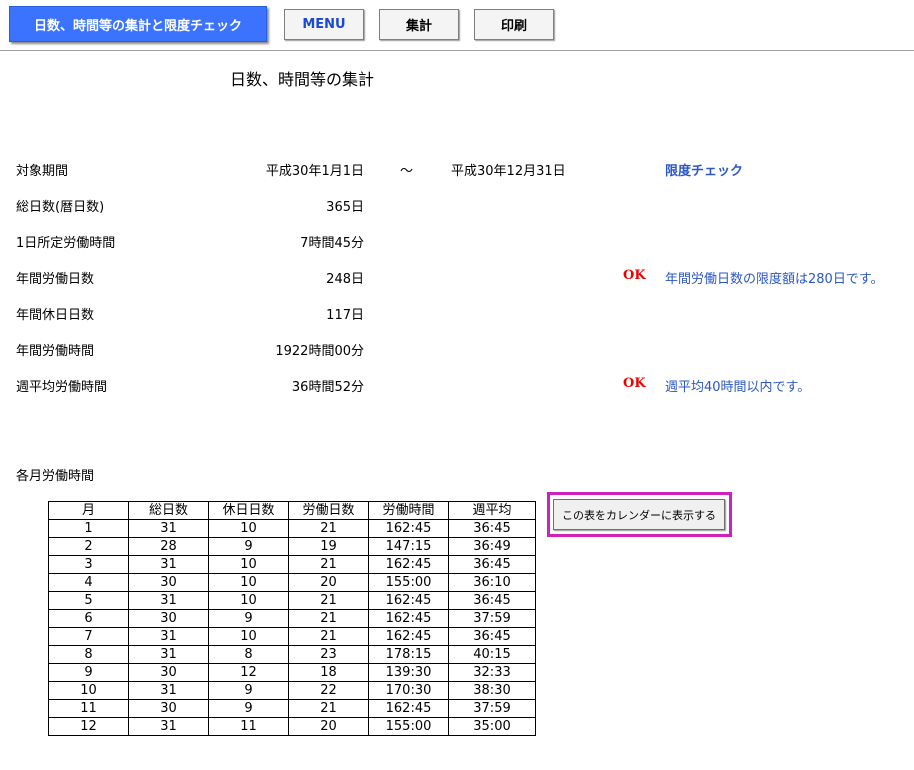 The height and width of the screenshot is (770, 914). Describe the element at coordinates (492, 672) in the screenshot. I see `cell-weekly-avg: 32:33` at that location.